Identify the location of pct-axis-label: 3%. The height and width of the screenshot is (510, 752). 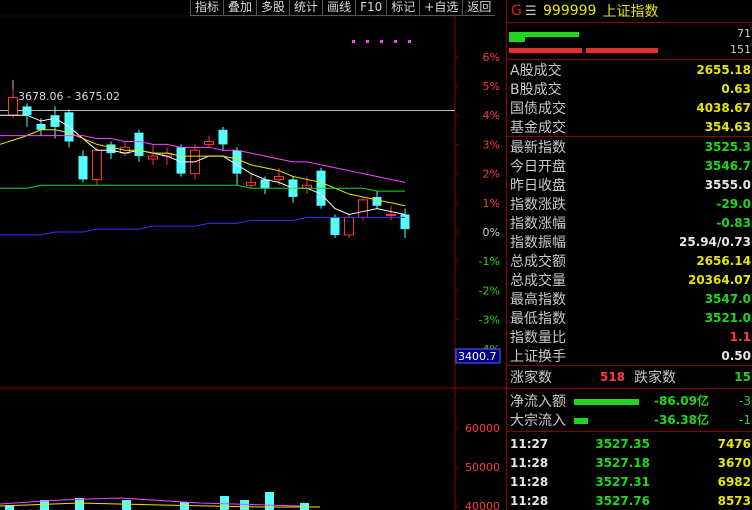
(491, 144).